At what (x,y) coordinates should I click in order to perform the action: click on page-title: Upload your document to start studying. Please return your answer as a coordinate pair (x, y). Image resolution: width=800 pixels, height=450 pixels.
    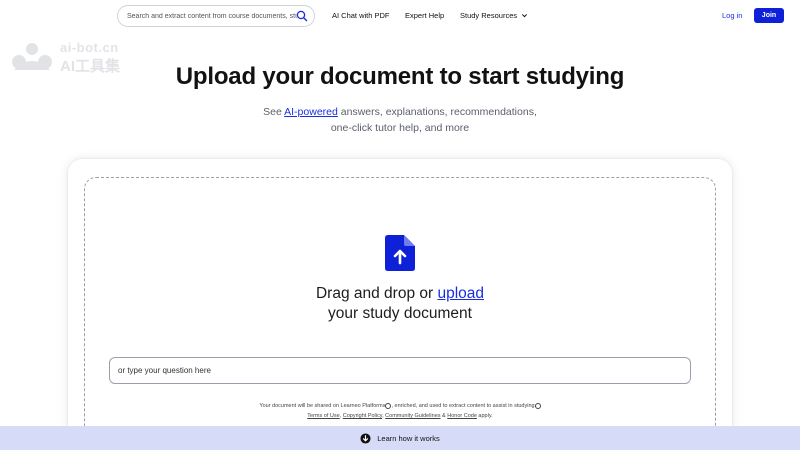
    Looking at the image, I should click on (400, 76).